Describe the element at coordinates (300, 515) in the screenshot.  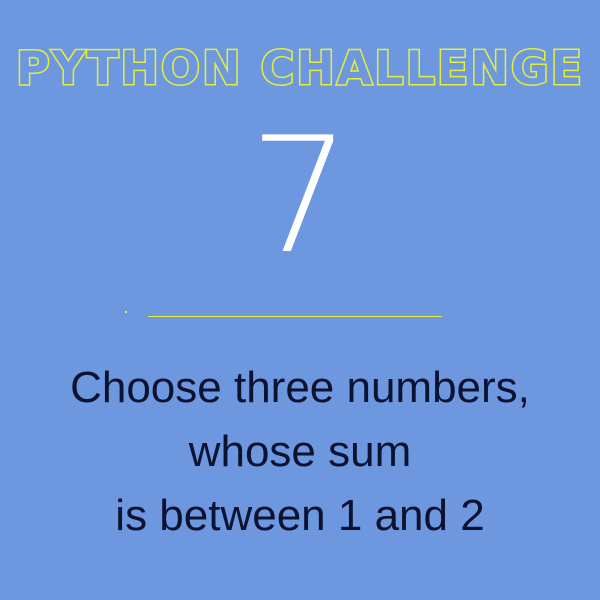
I see `question-line-3: is between 1 and 2` at that location.